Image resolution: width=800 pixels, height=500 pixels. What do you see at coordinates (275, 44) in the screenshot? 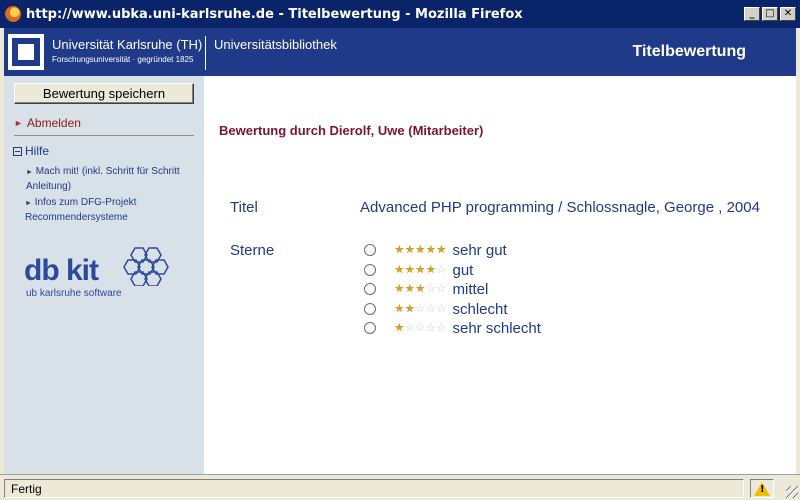
I see `library-name: Universitätsbibliothek` at bounding box center [275, 44].